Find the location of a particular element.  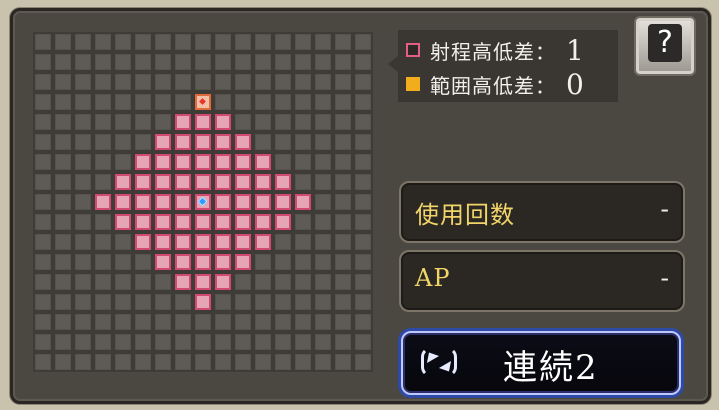

uses-count-value: - is located at coordinates (664, 209).